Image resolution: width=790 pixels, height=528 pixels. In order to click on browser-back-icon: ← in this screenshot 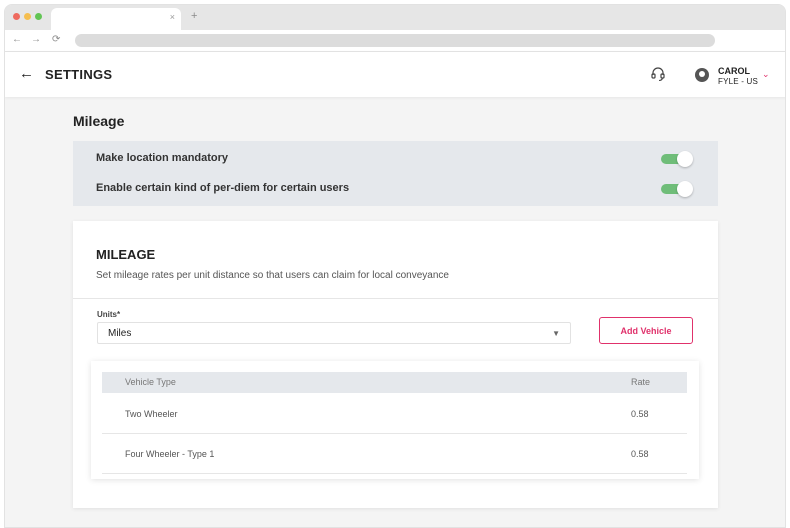, I will do `click(17, 39)`.